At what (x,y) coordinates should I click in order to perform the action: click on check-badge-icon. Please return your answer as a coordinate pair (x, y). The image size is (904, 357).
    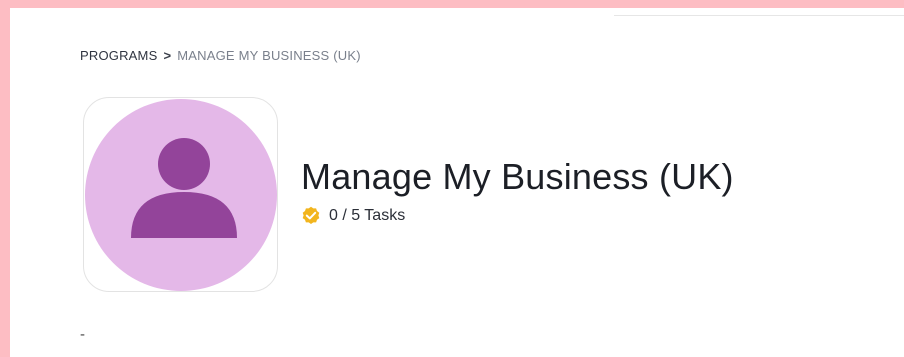
    Looking at the image, I should click on (311, 216).